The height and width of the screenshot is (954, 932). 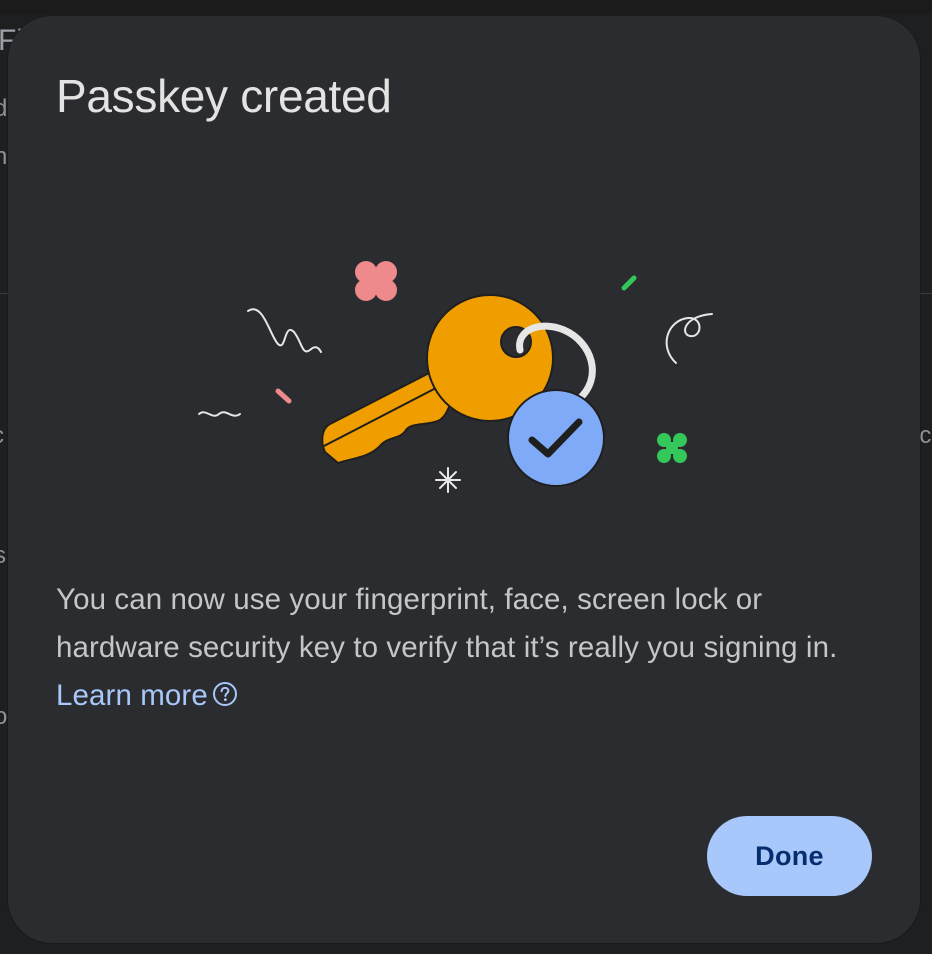 I want to click on dialog-title: Passkey created, so click(x=224, y=96).